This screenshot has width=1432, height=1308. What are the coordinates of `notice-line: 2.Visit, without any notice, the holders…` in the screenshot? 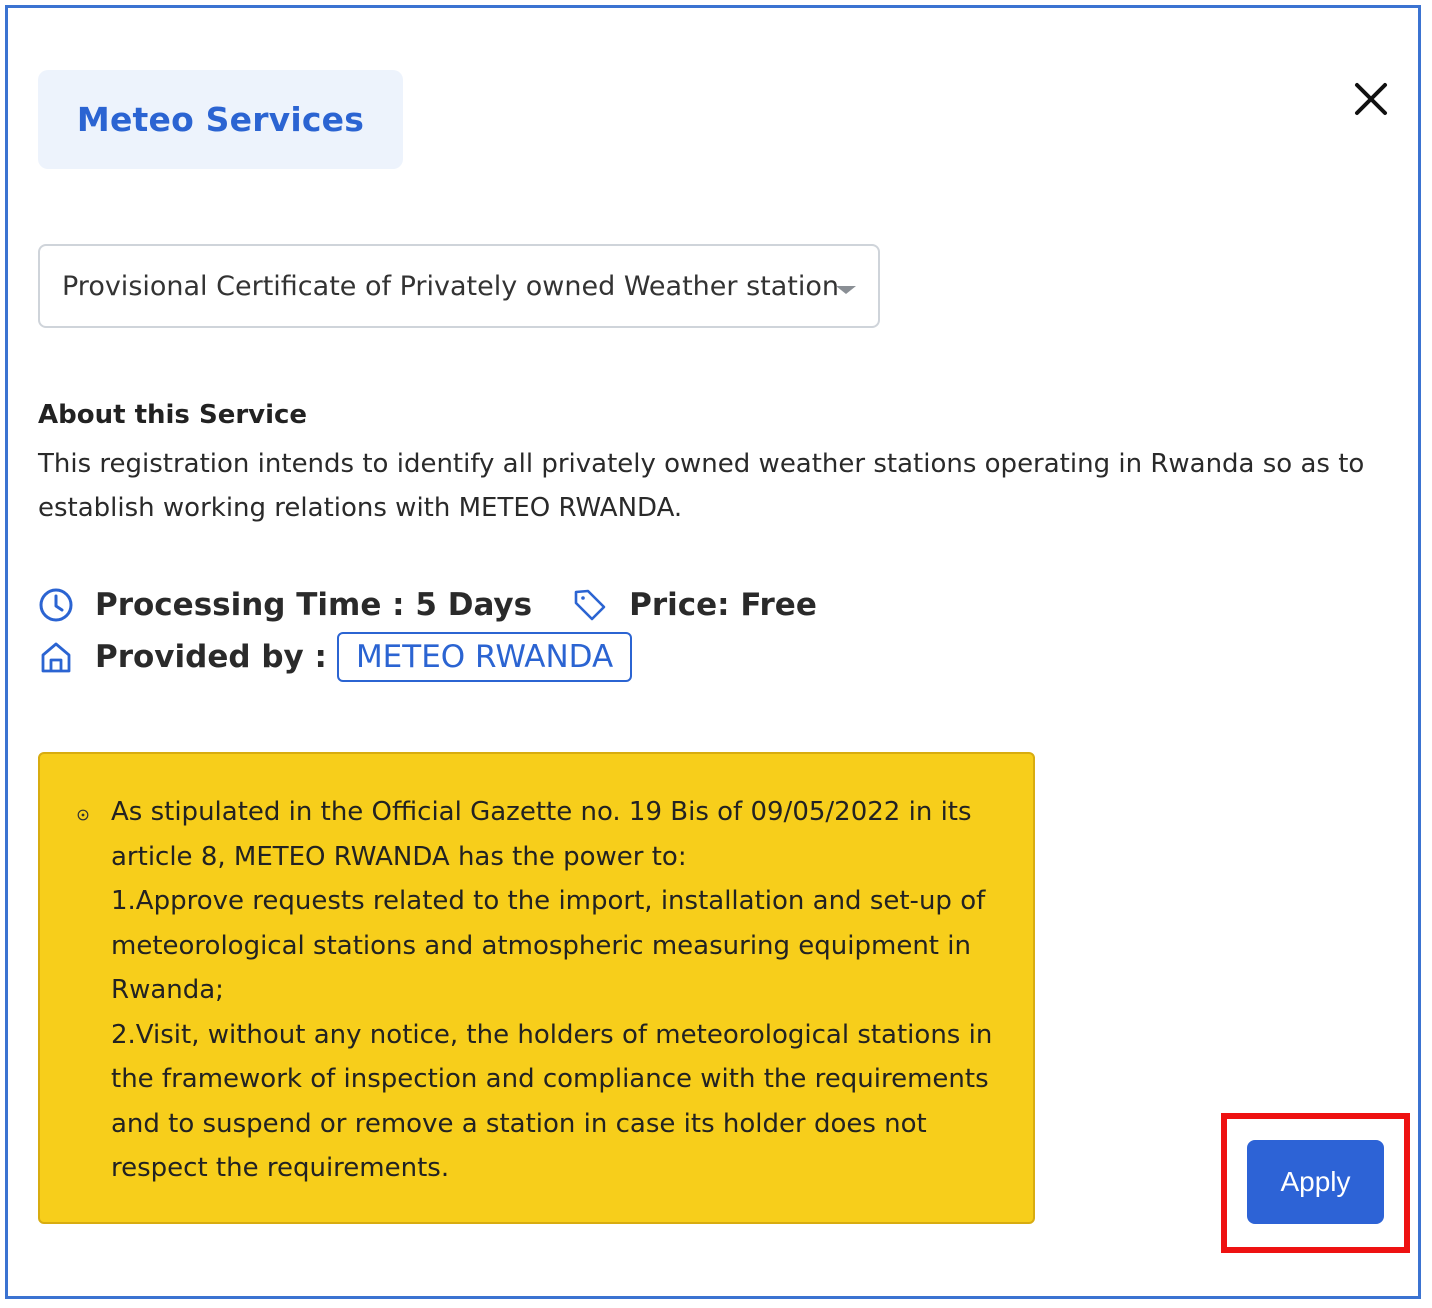 It's located at (552, 1101).